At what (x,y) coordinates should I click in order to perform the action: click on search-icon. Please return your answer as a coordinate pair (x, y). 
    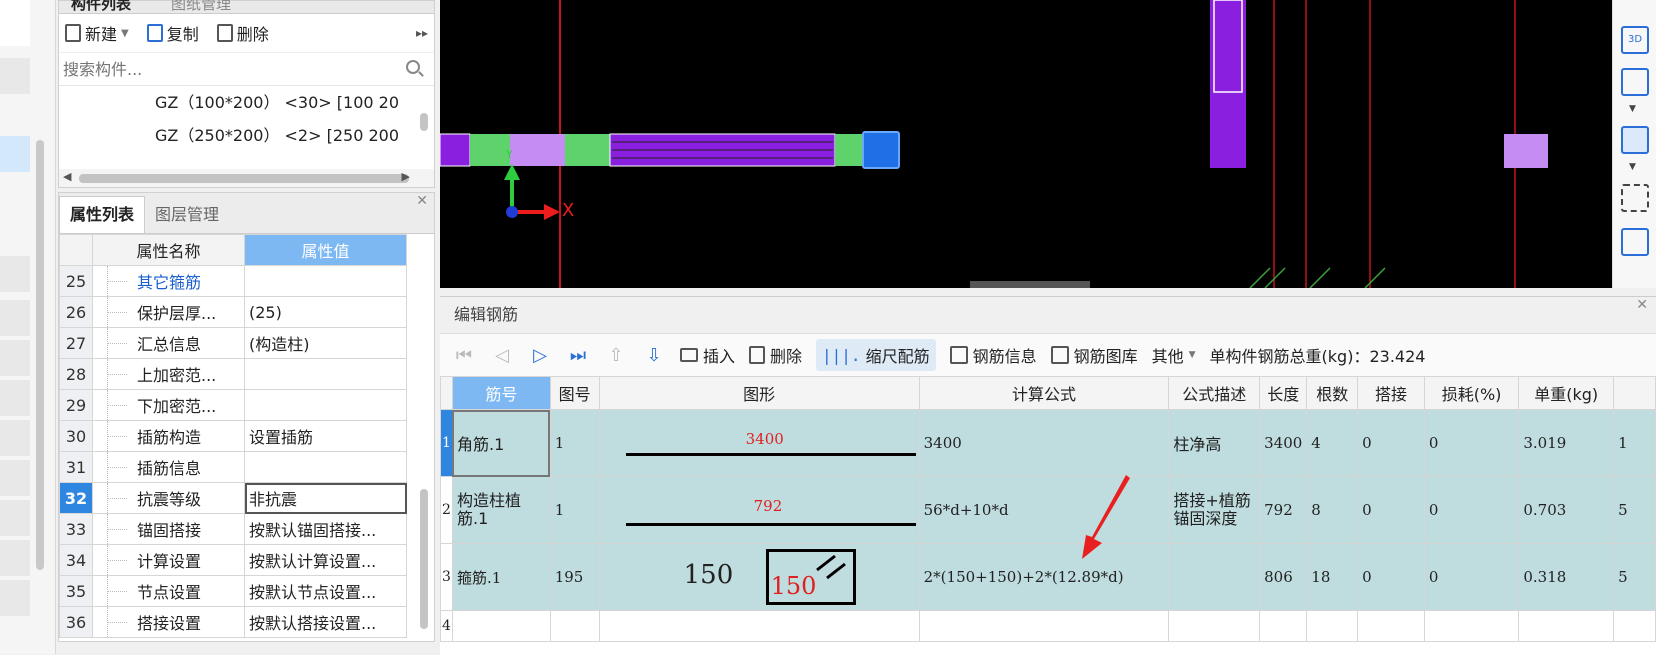
    Looking at the image, I should click on (413, 67).